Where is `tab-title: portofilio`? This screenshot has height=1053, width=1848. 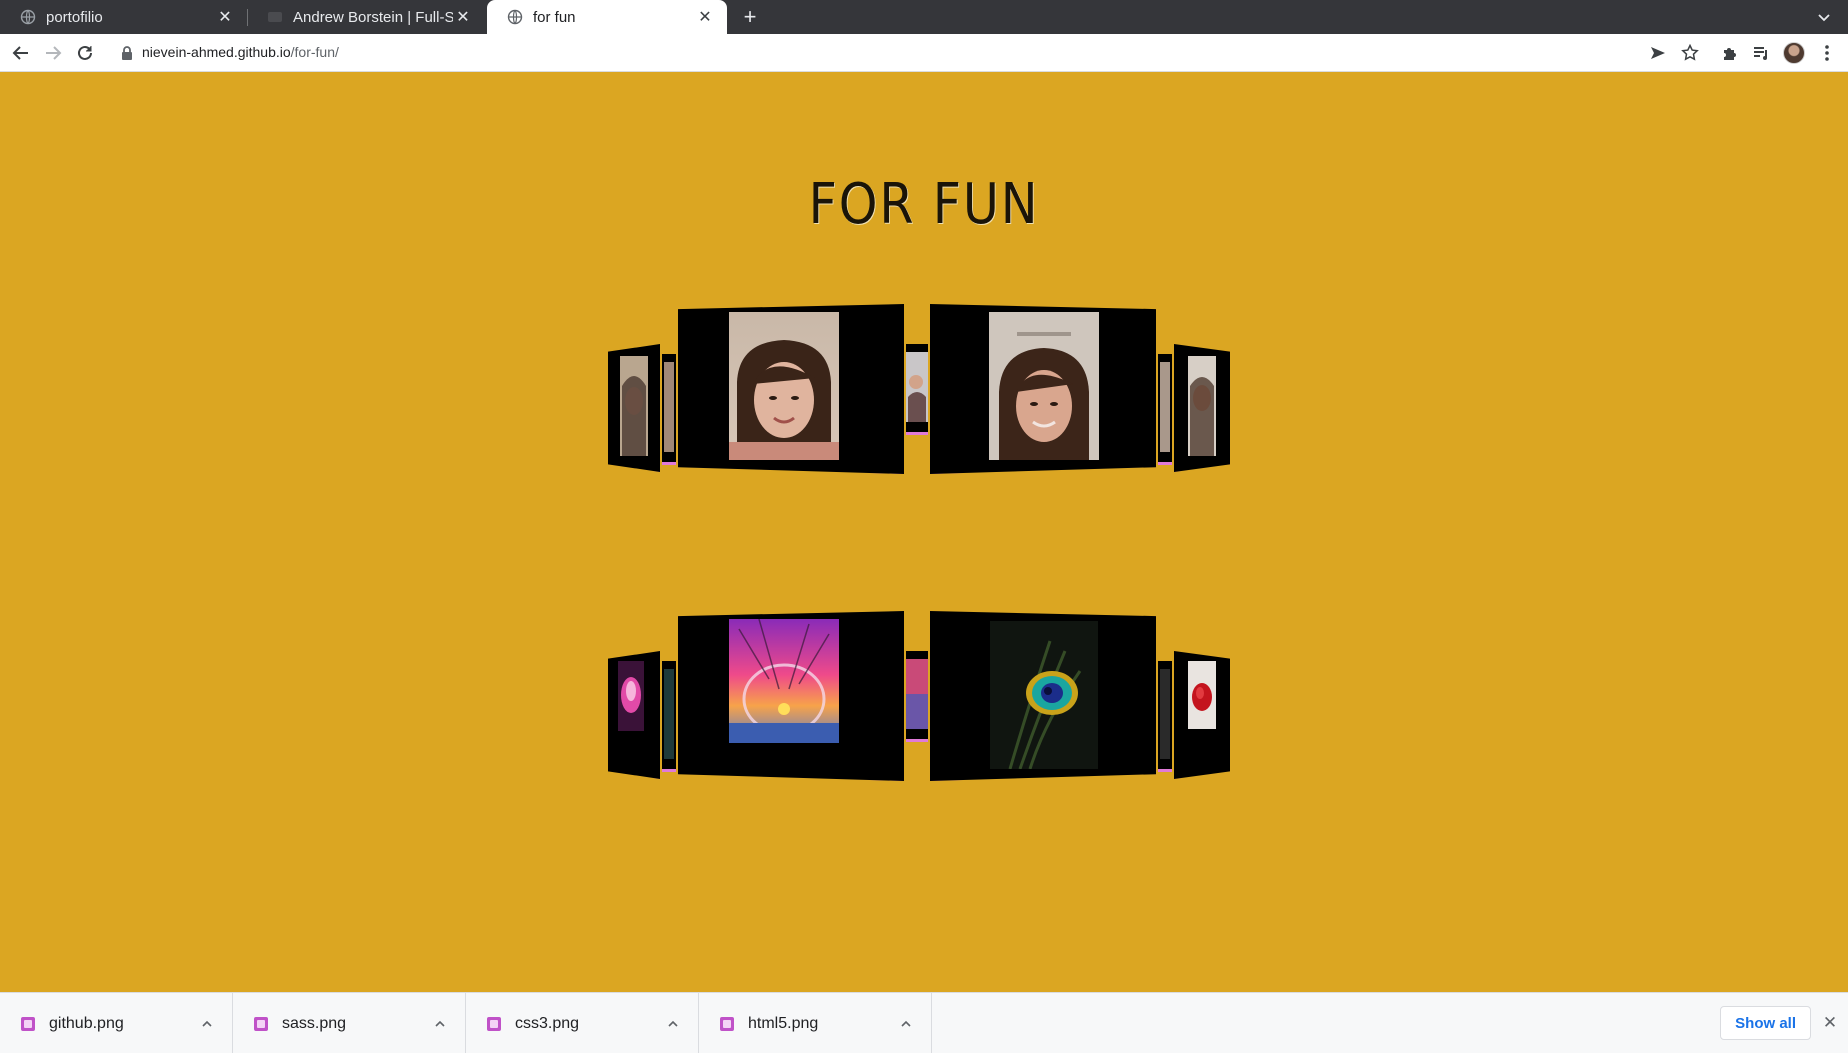
tab-title: portofilio is located at coordinates (74, 17).